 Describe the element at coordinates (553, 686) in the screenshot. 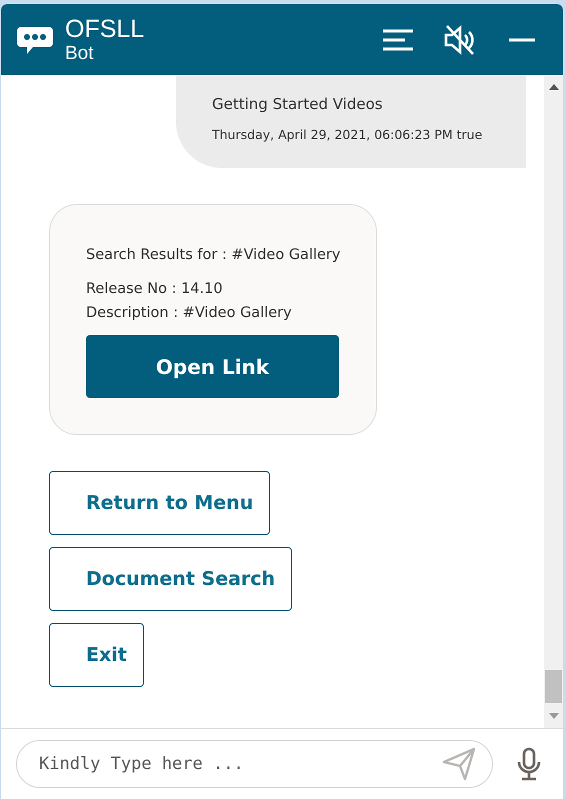

I see `scrollbar-thumb` at that location.